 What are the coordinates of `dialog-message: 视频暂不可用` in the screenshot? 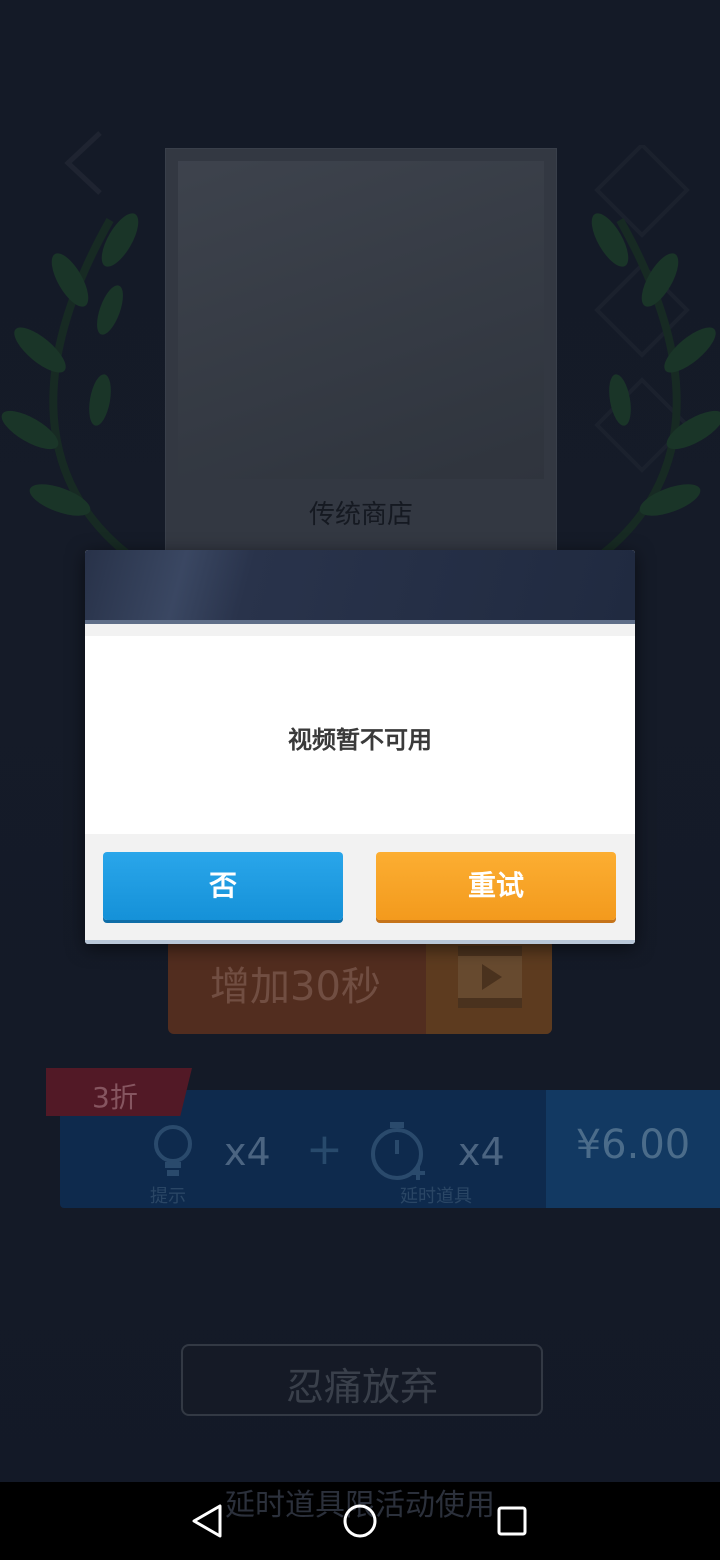 It's located at (360, 740).